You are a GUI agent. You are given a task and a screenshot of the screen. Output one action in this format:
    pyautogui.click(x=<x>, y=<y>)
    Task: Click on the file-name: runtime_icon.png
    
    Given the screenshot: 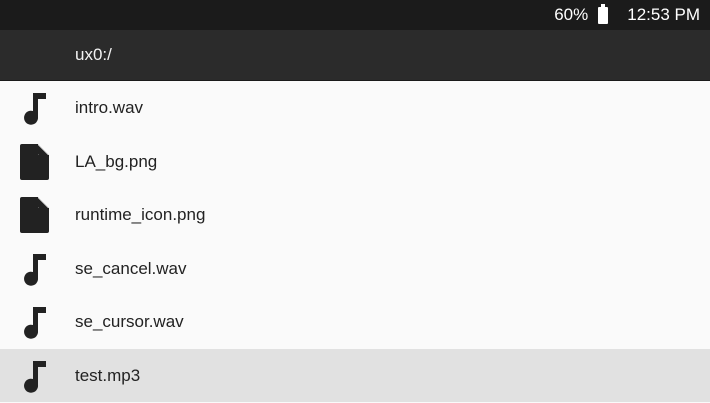 What is the action you would take?
    pyautogui.click(x=140, y=214)
    